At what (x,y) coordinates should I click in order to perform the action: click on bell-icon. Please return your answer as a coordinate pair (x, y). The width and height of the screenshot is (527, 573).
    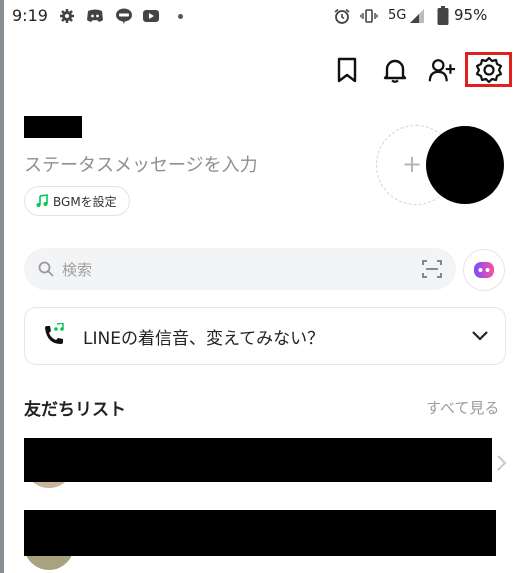
    Looking at the image, I should click on (395, 70).